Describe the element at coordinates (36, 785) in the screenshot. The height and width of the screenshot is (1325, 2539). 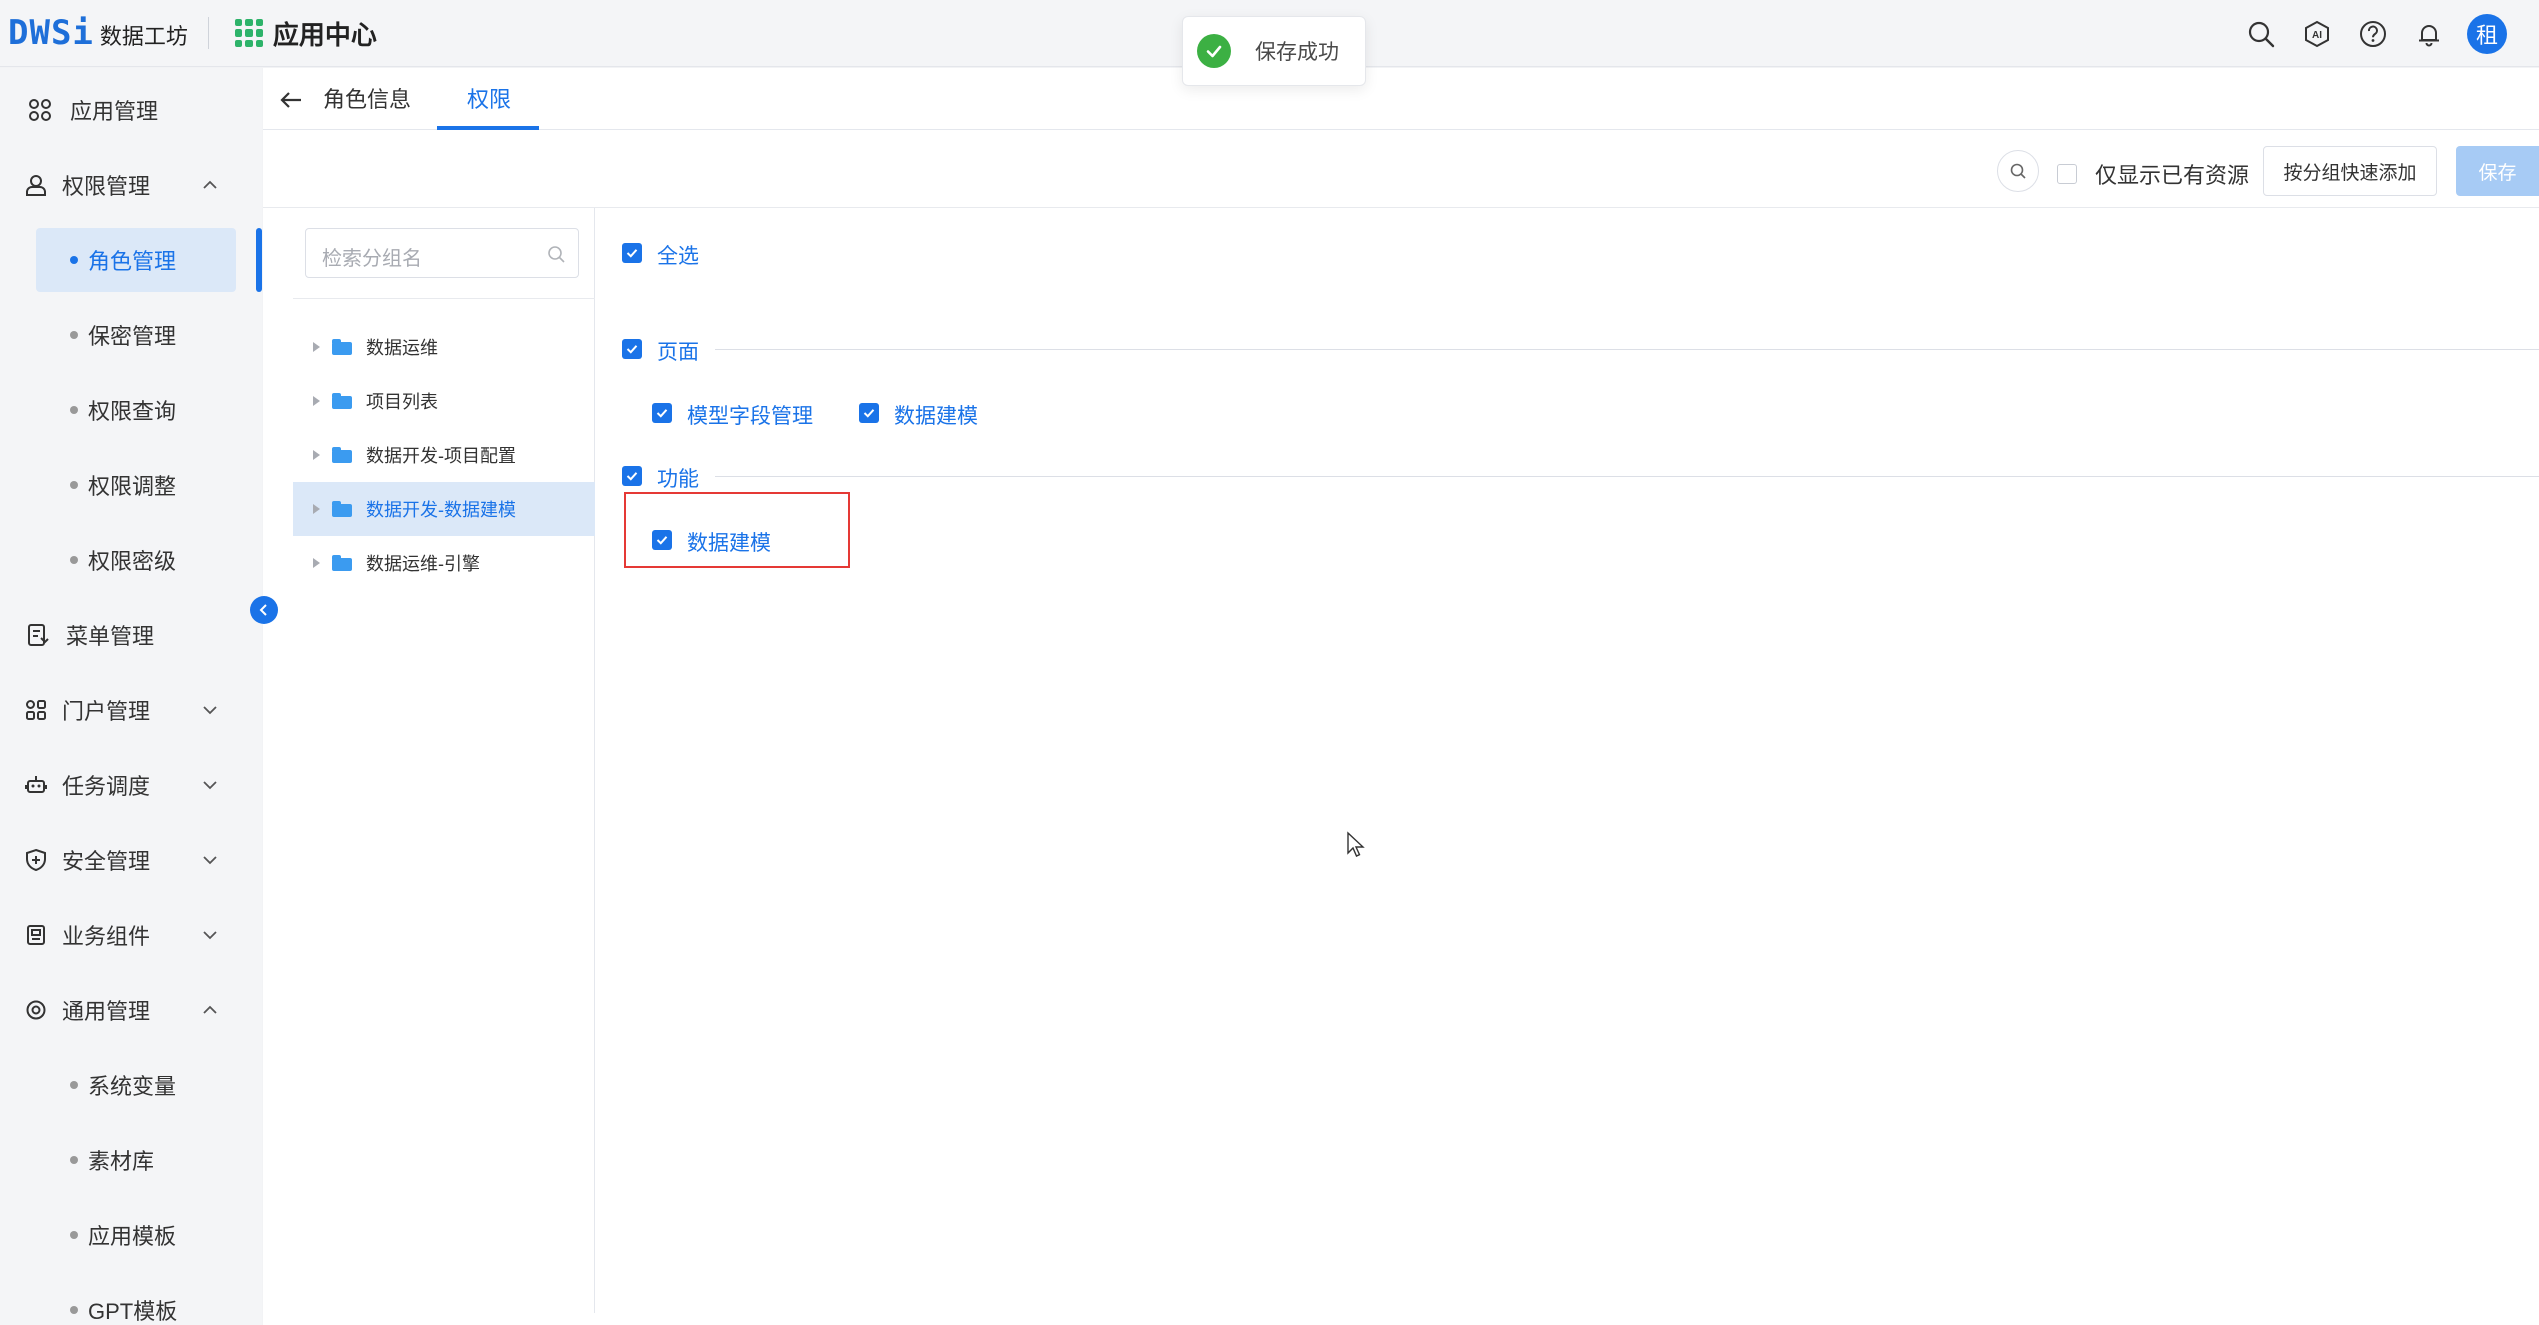
I see `robot-icon` at that location.